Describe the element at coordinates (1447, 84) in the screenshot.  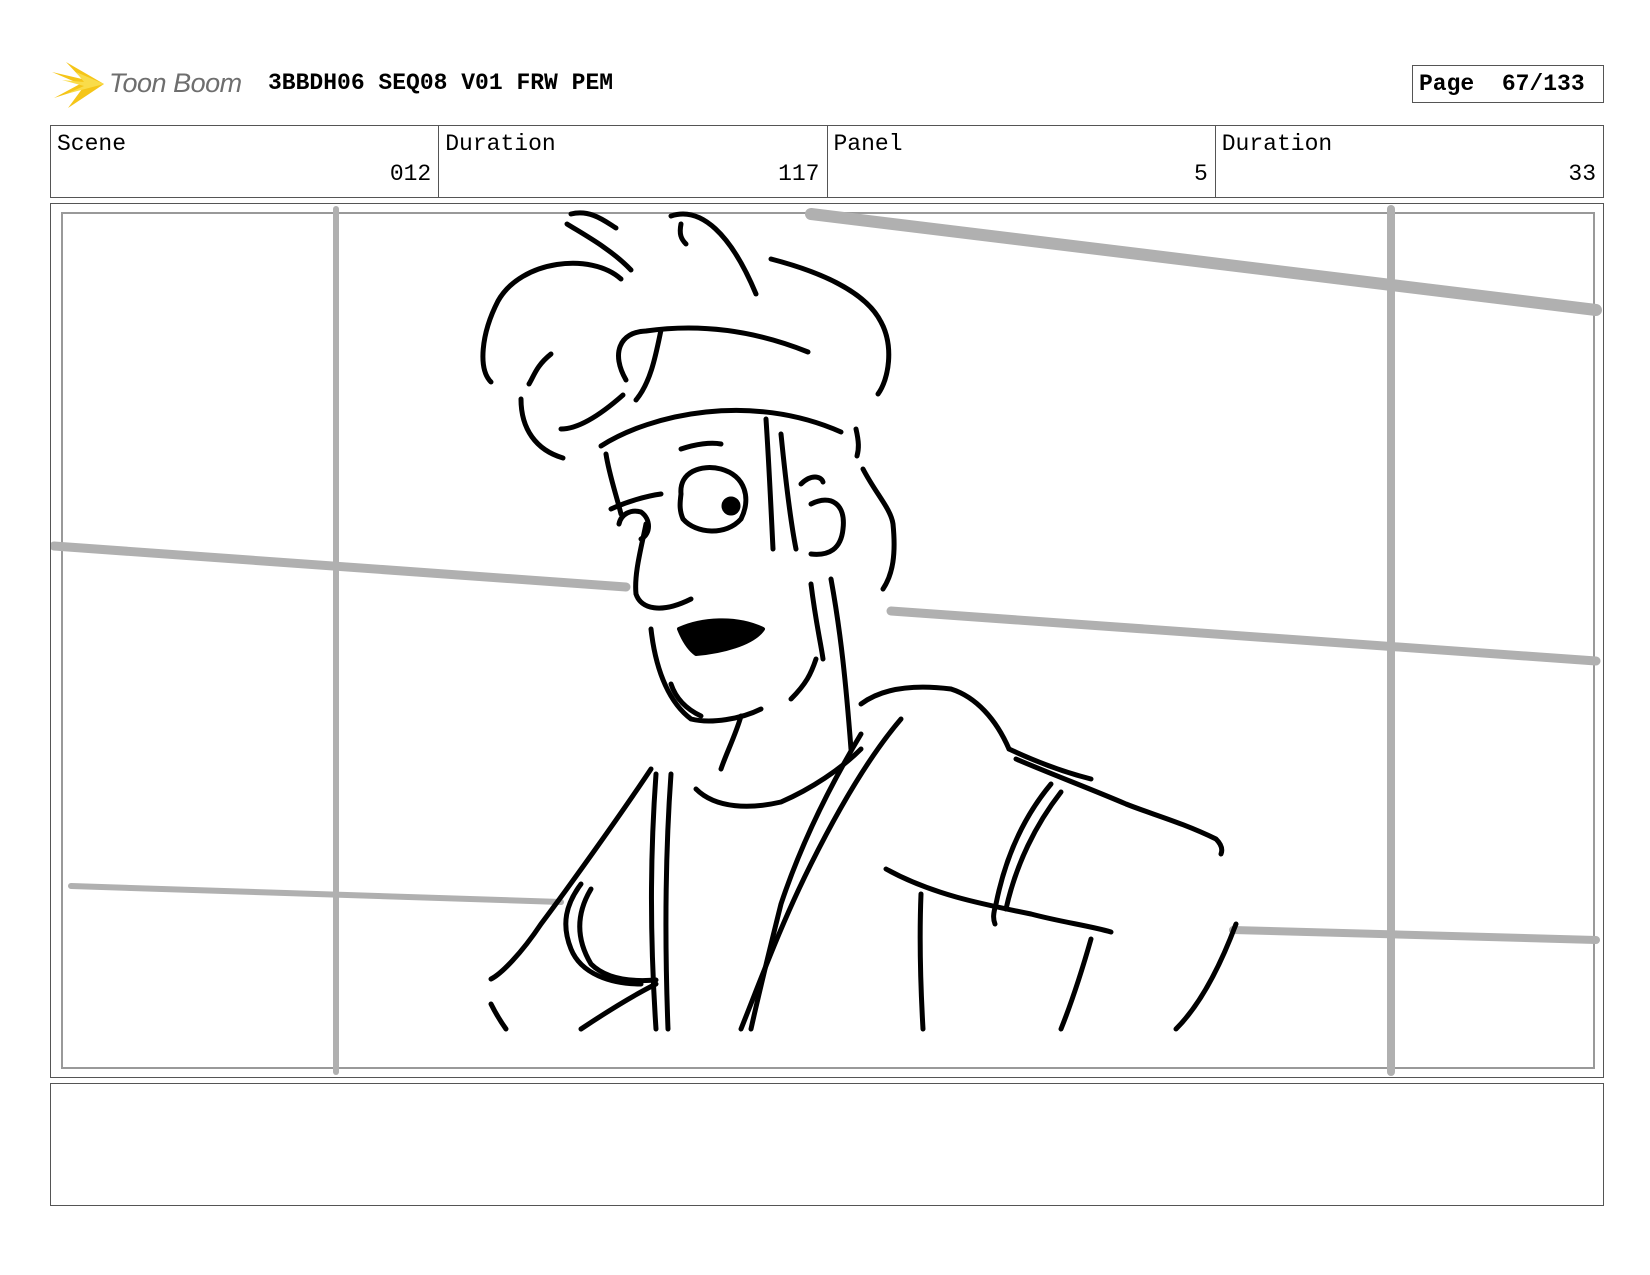
I see `page-label: Page` at that location.